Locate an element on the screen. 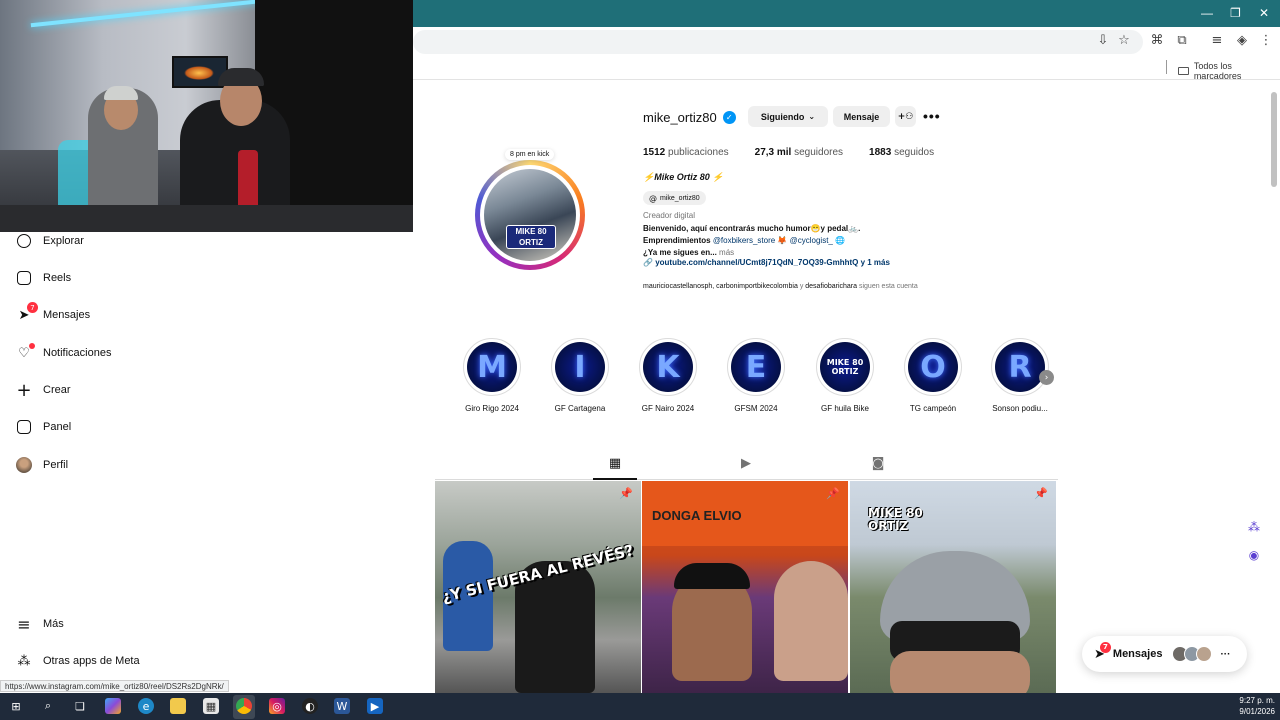 This screenshot has height=720, width=1280. bookmark-star-icon: ☆ is located at coordinates (1124, 41).